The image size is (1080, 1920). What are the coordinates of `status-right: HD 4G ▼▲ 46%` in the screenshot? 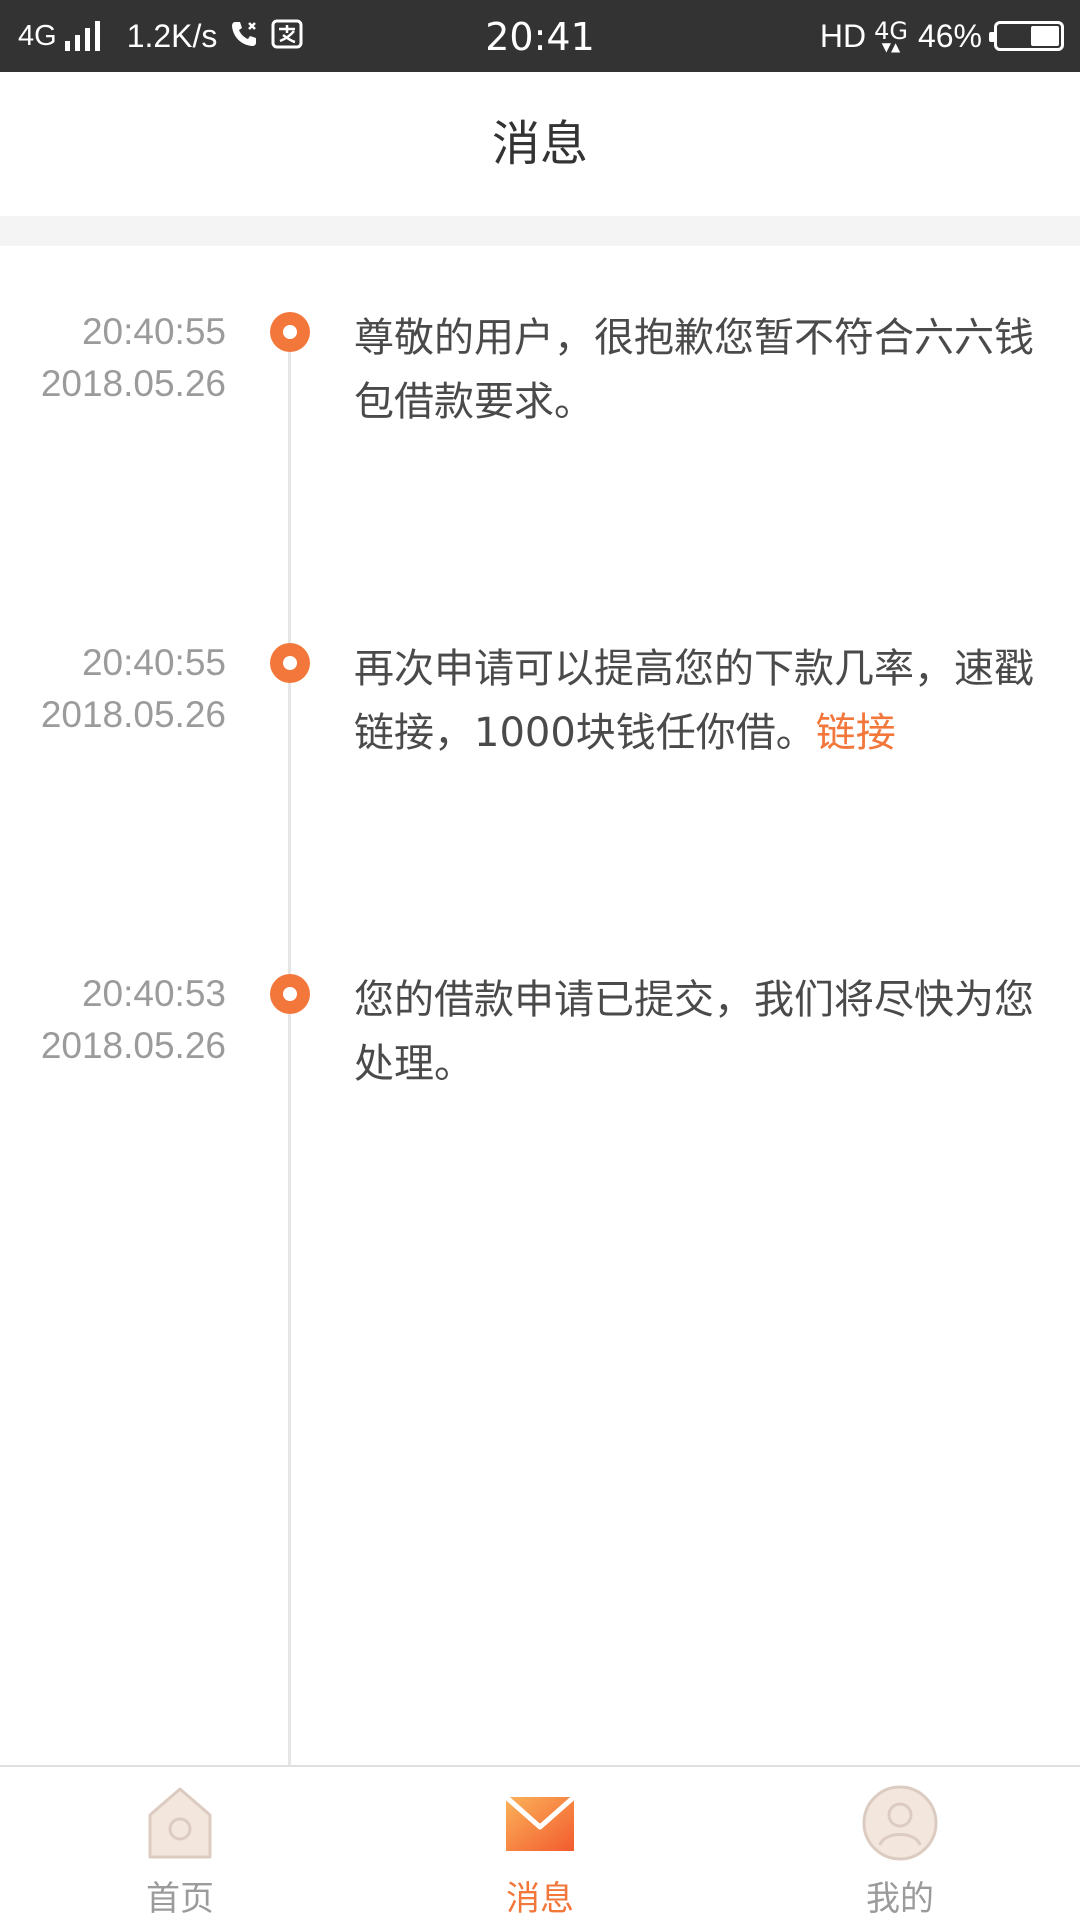 It's located at (942, 36).